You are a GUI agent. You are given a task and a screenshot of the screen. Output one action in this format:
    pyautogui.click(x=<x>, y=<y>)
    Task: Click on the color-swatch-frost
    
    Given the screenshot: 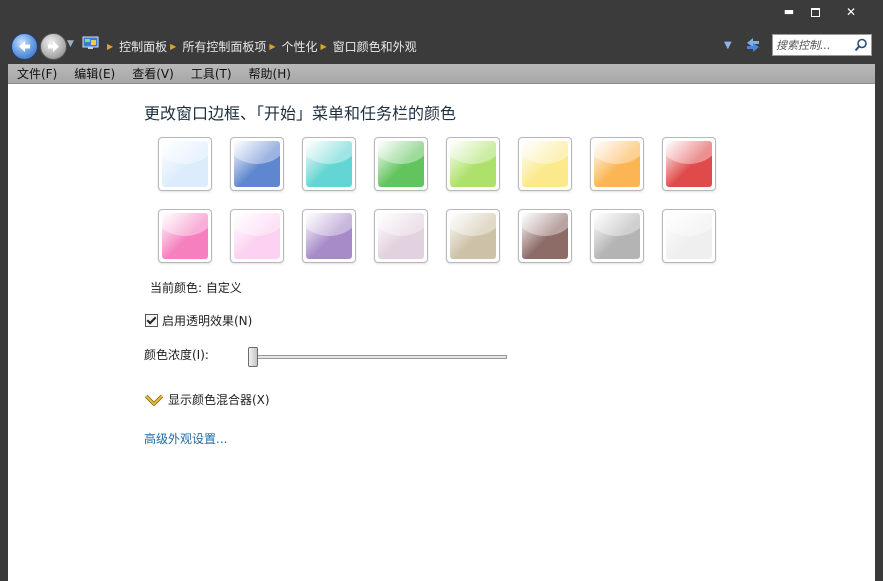 What is the action you would take?
    pyautogui.click(x=689, y=236)
    